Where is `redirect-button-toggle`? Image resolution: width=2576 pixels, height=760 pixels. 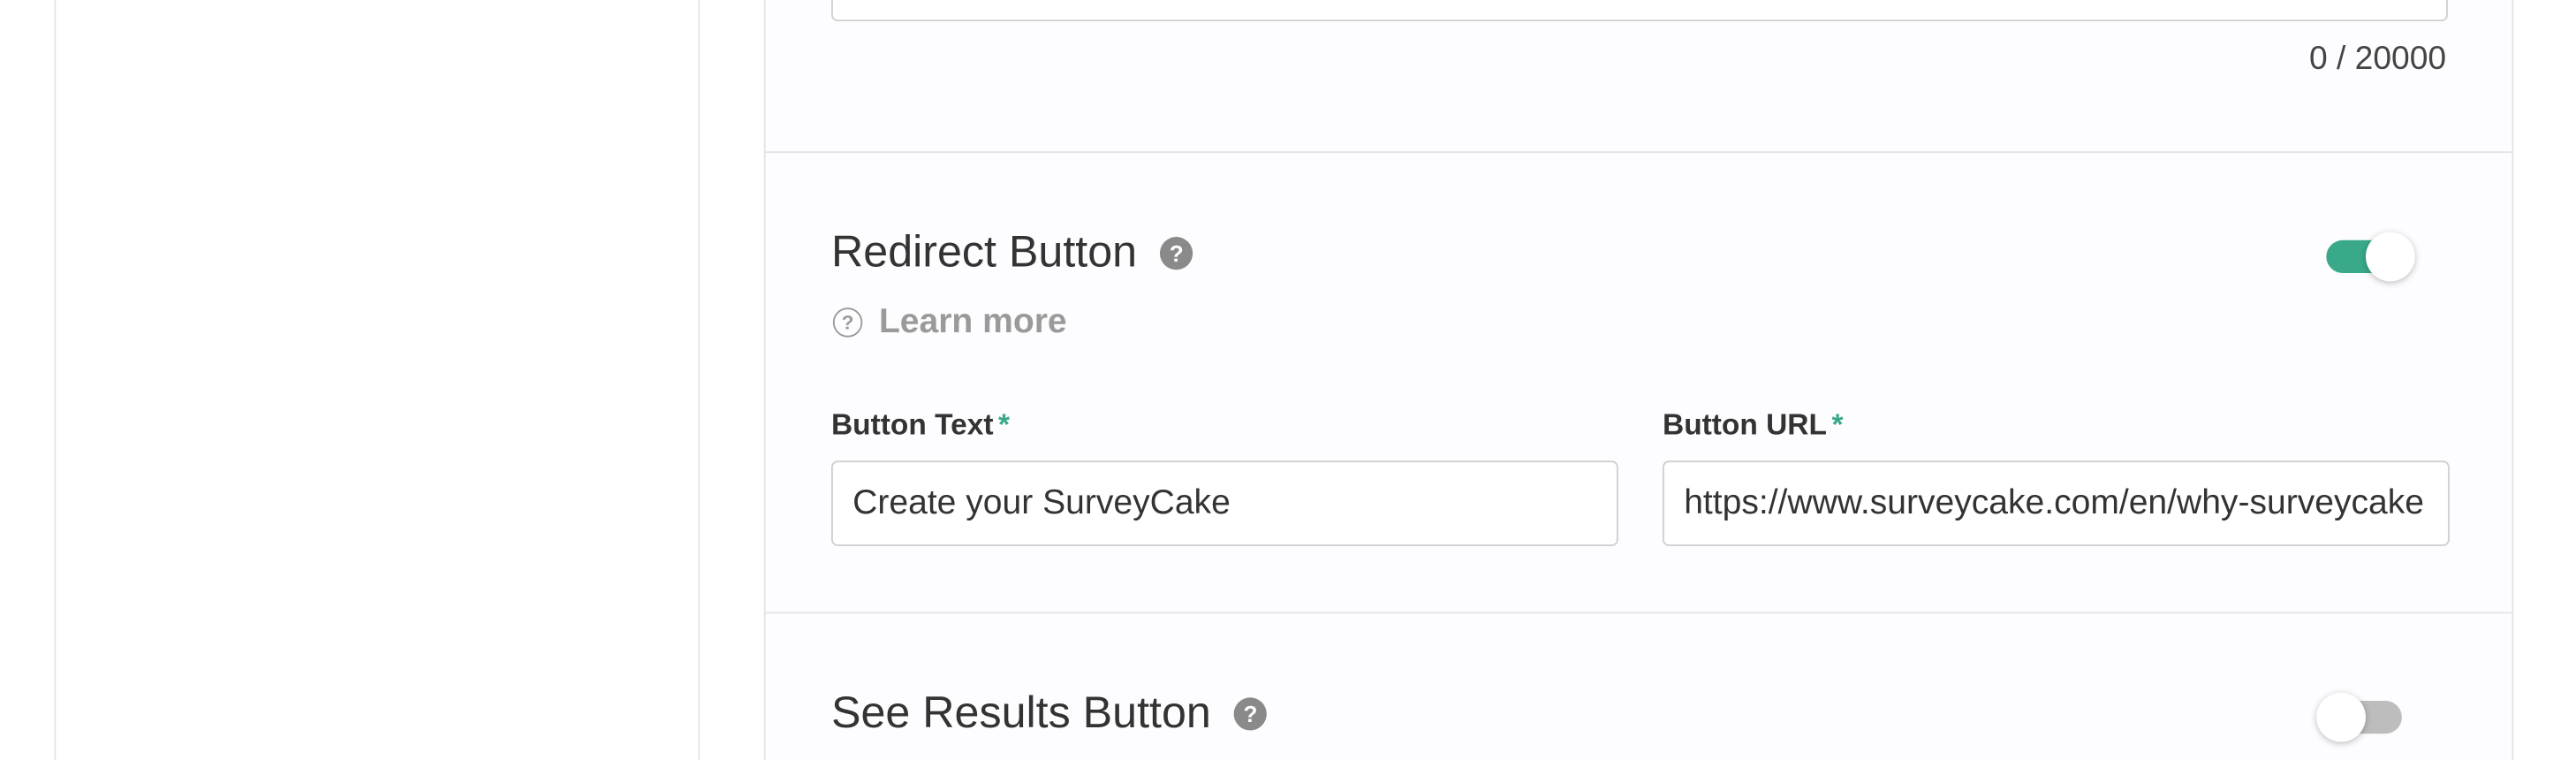 redirect-button-toggle is located at coordinates (2368, 253).